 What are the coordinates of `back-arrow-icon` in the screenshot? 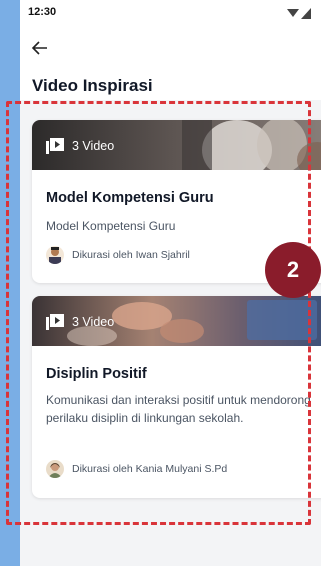 It's located at (40, 48).